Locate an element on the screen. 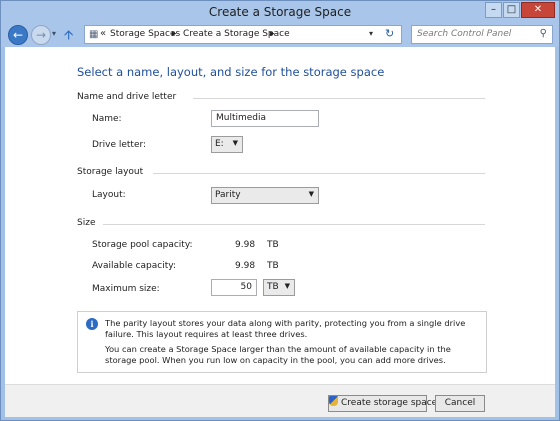  minimize-button: – is located at coordinates (493, 10).